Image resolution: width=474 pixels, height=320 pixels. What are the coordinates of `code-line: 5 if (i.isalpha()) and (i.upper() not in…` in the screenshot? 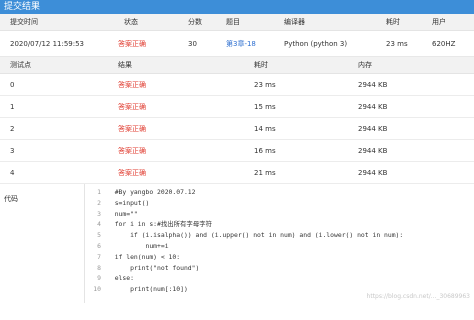 It's located at (279, 235).